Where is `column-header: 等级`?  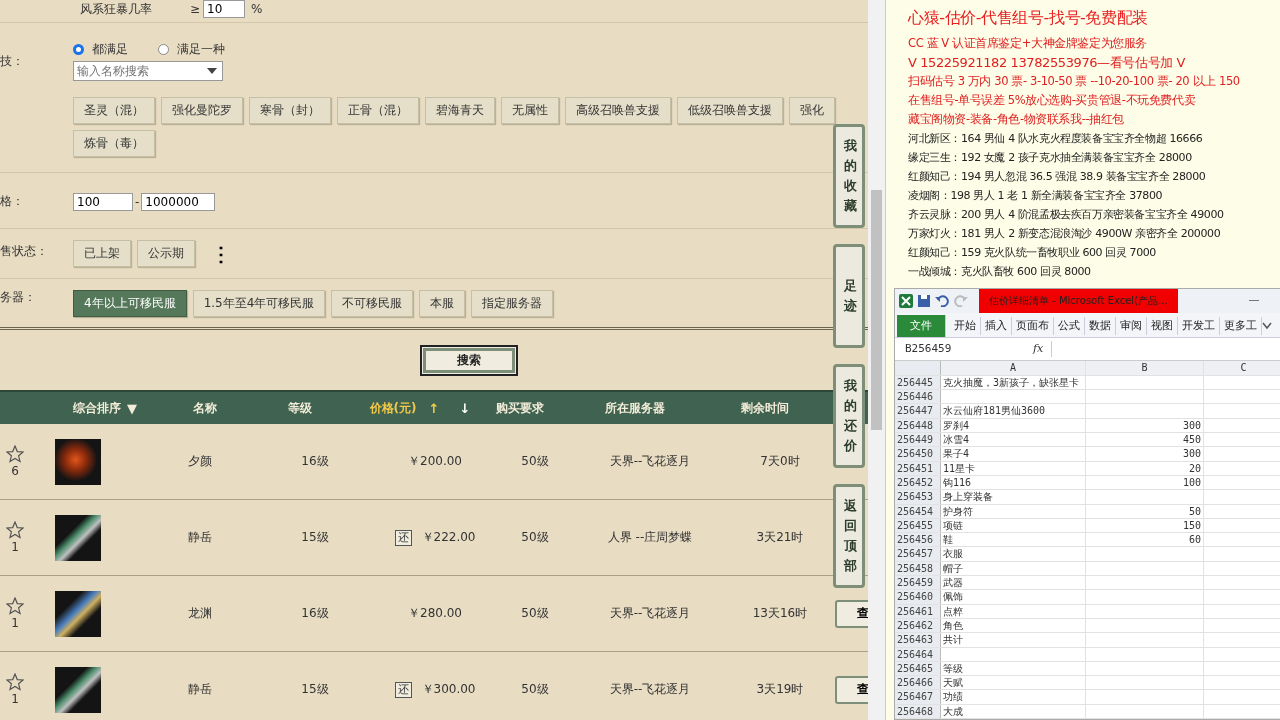 column-header: 等级 is located at coordinates (300, 408).